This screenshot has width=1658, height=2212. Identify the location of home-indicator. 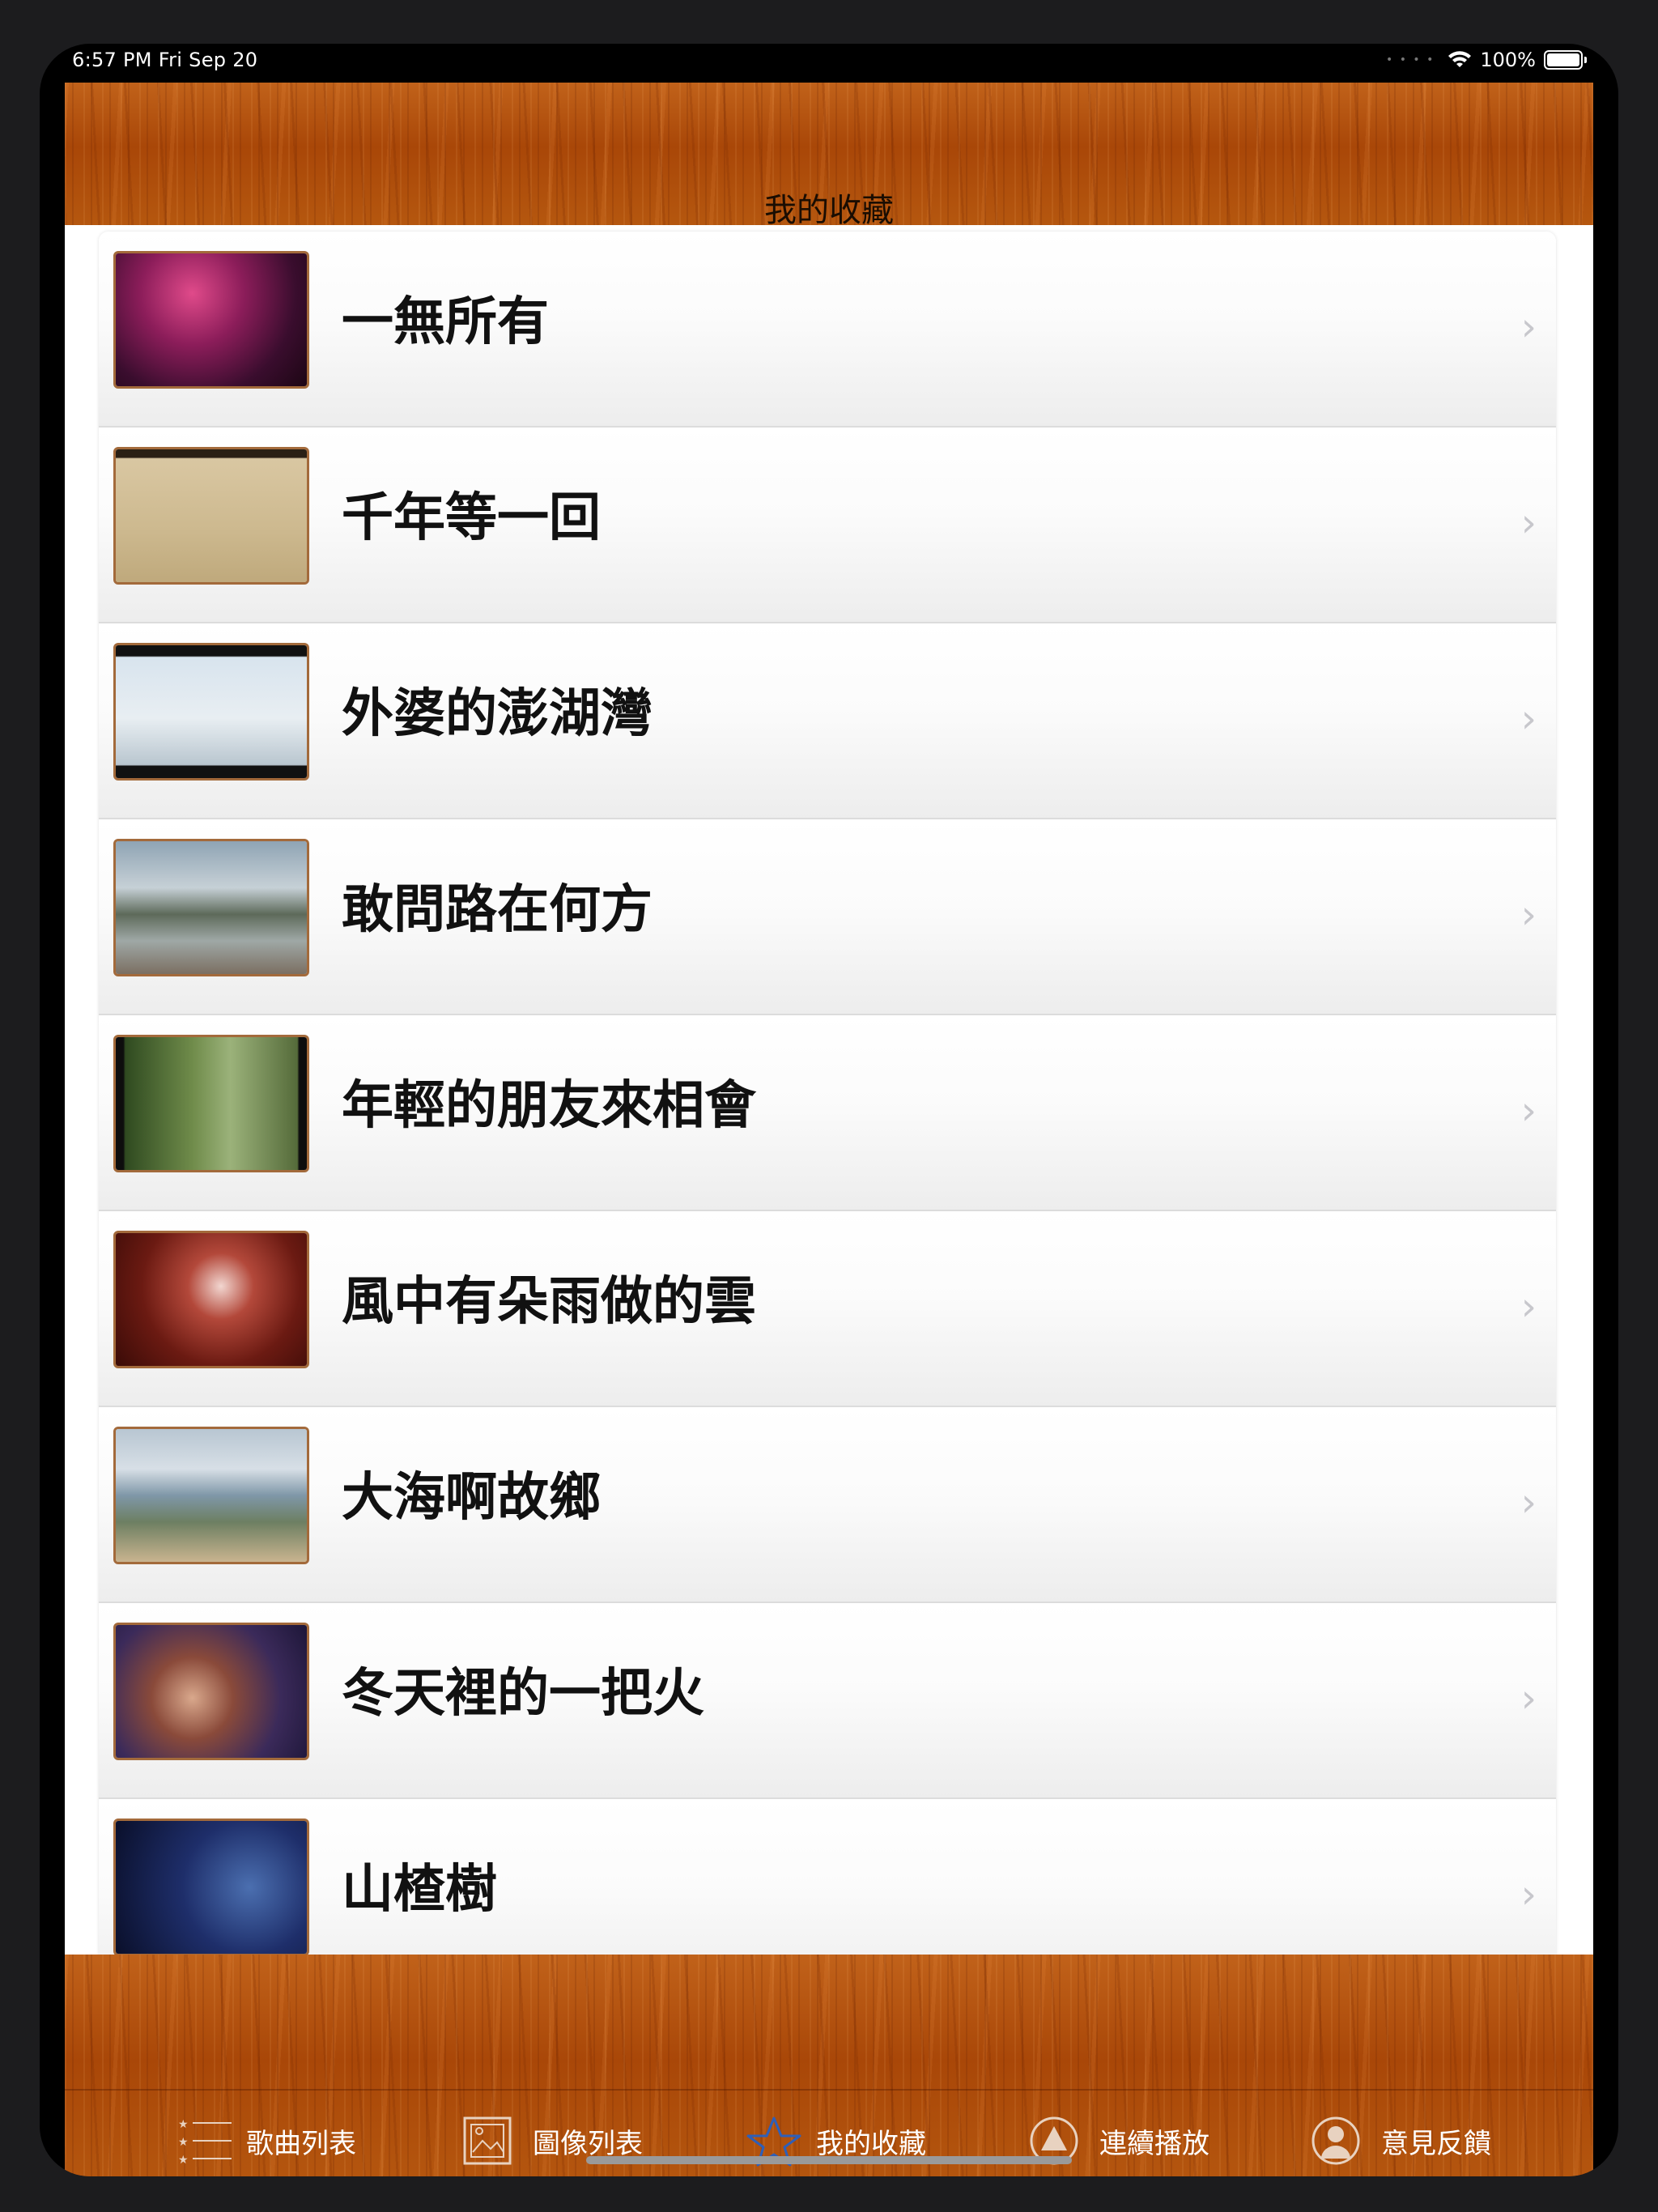
(829, 2160).